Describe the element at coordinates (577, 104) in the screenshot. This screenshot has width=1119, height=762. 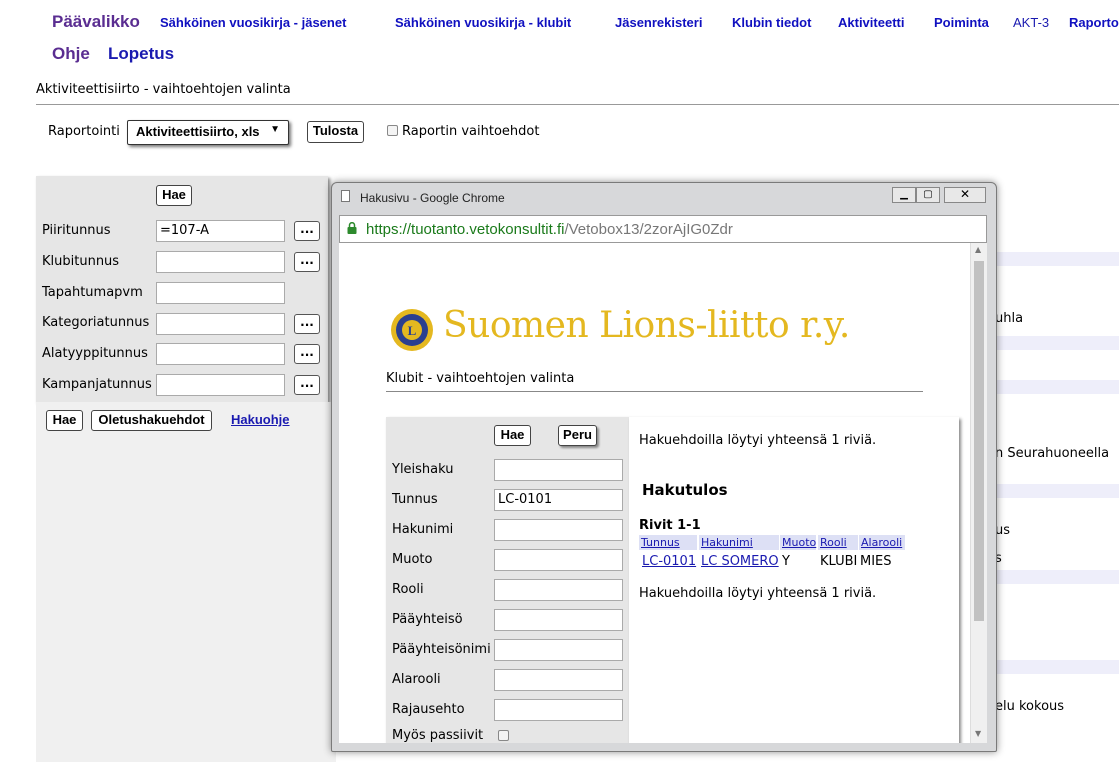
I see `title-divider` at that location.